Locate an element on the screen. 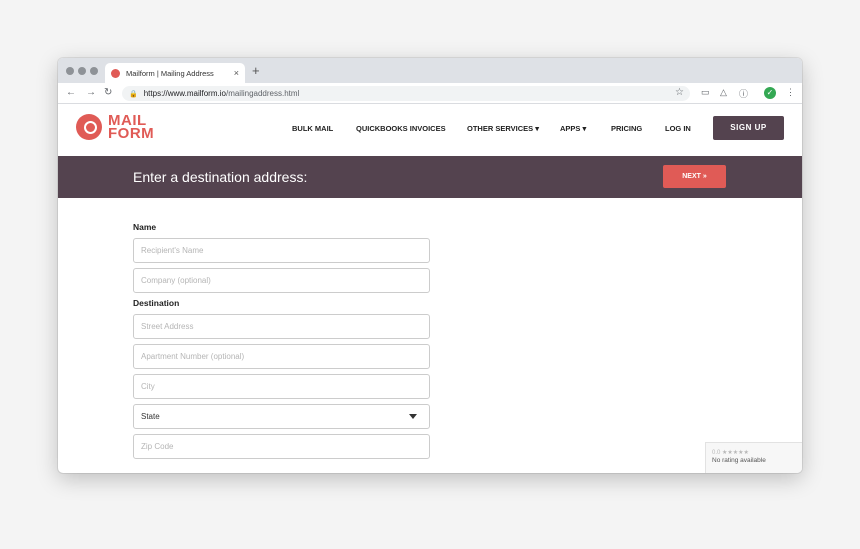  rating-score: 0.0 ★★★★★ is located at coordinates (730, 453).